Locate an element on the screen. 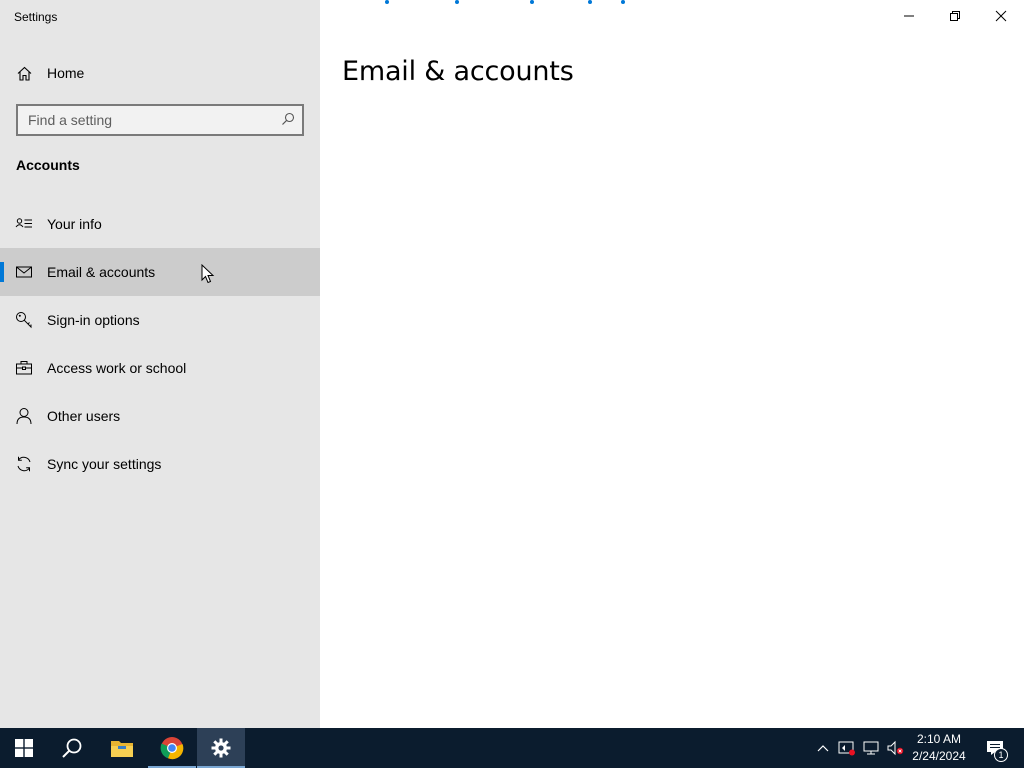 This screenshot has height=768, width=1024. restore-button is located at coordinates (955, 16).